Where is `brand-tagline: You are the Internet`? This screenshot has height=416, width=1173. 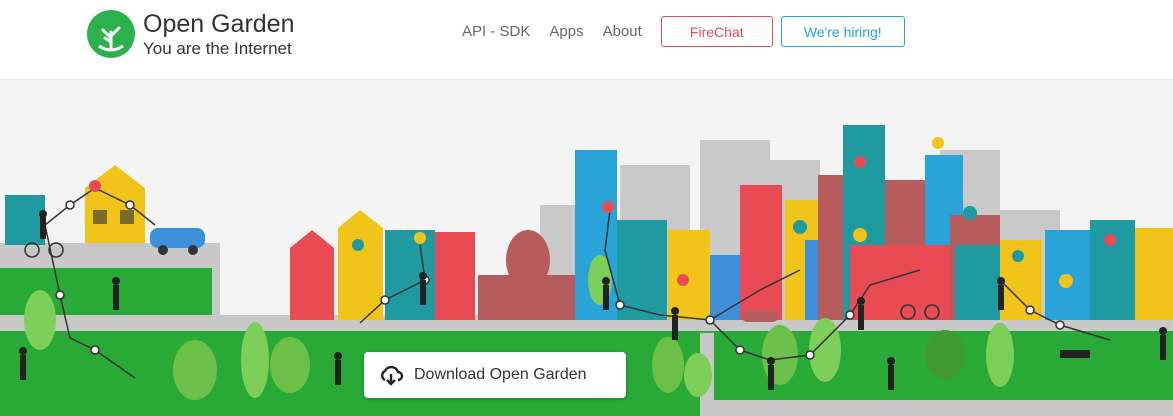 brand-tagline: You are the Internet is located at coordinates (217, 48).